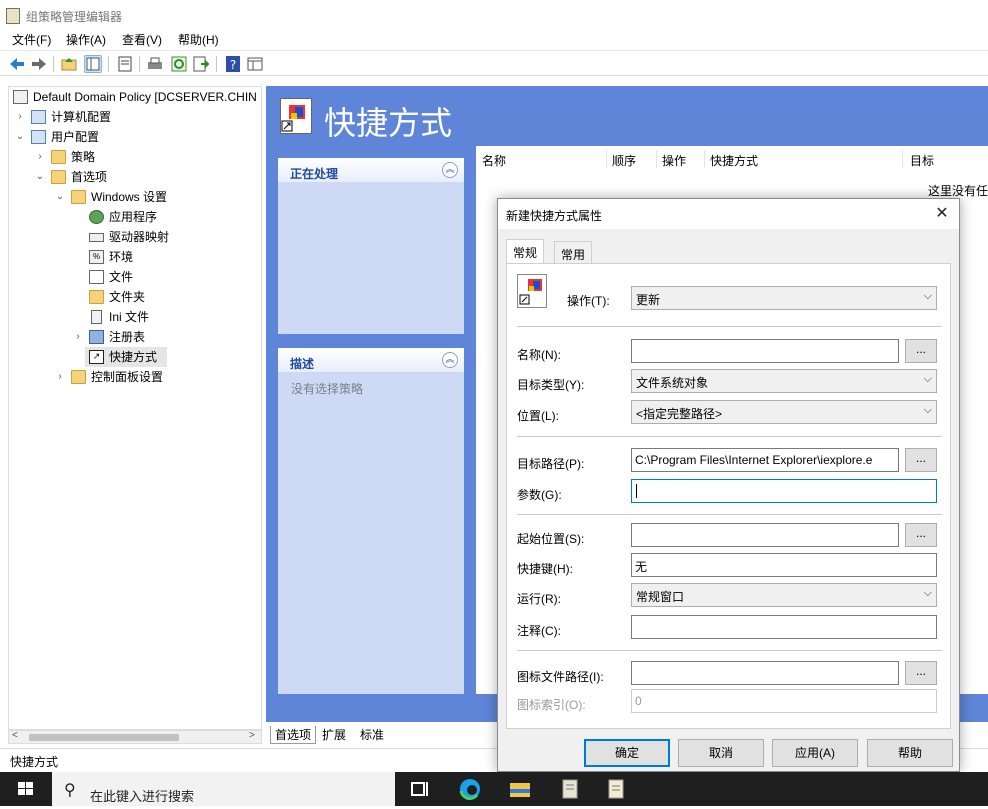 The image size is (988, 809). I want to click on scroll-left-icon: <, so click(15, 735).